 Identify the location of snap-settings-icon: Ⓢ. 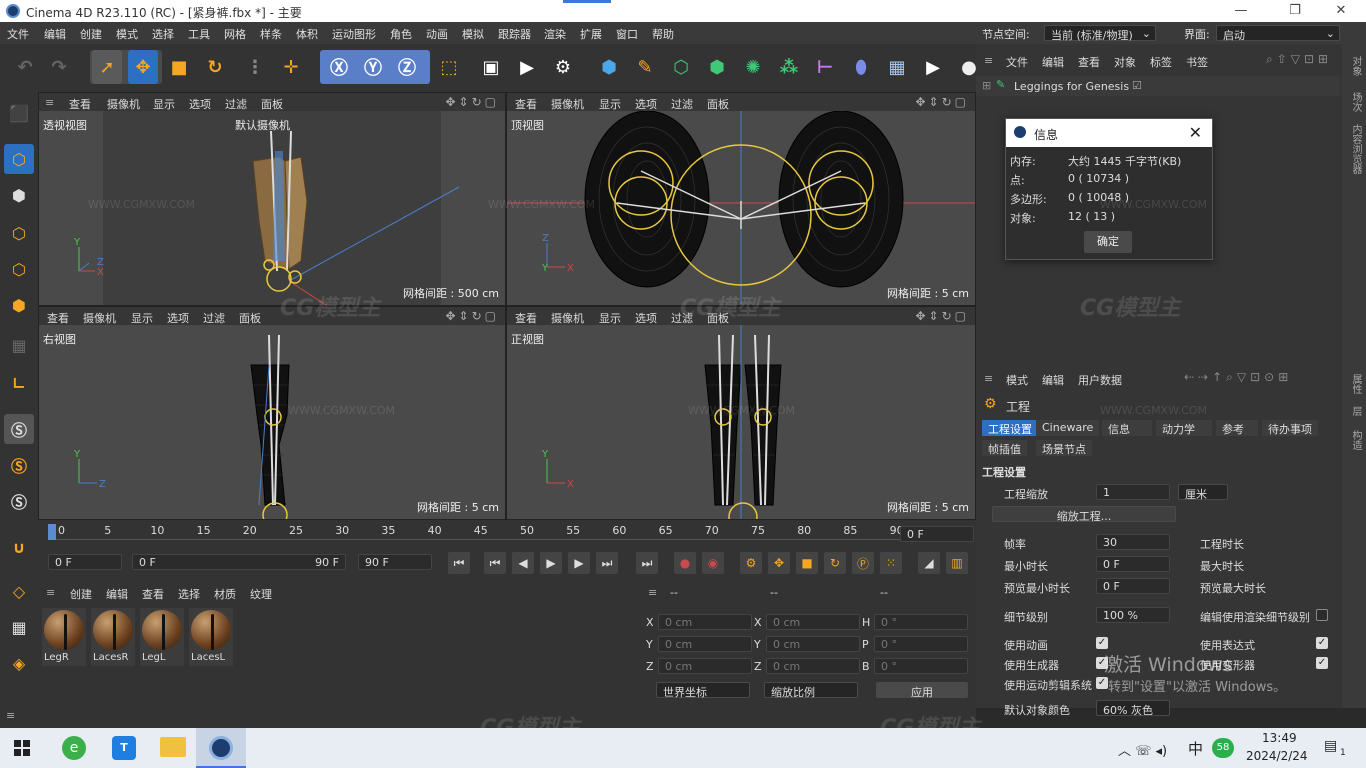
(19, 465).